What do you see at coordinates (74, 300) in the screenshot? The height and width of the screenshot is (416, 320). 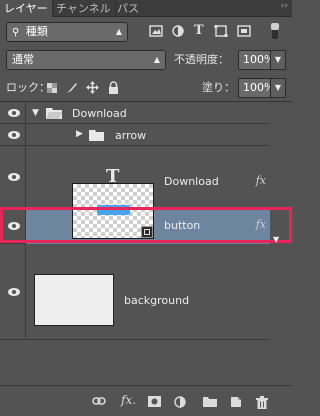 I see `layer-thumbnail` at bounding box center [74, 300].